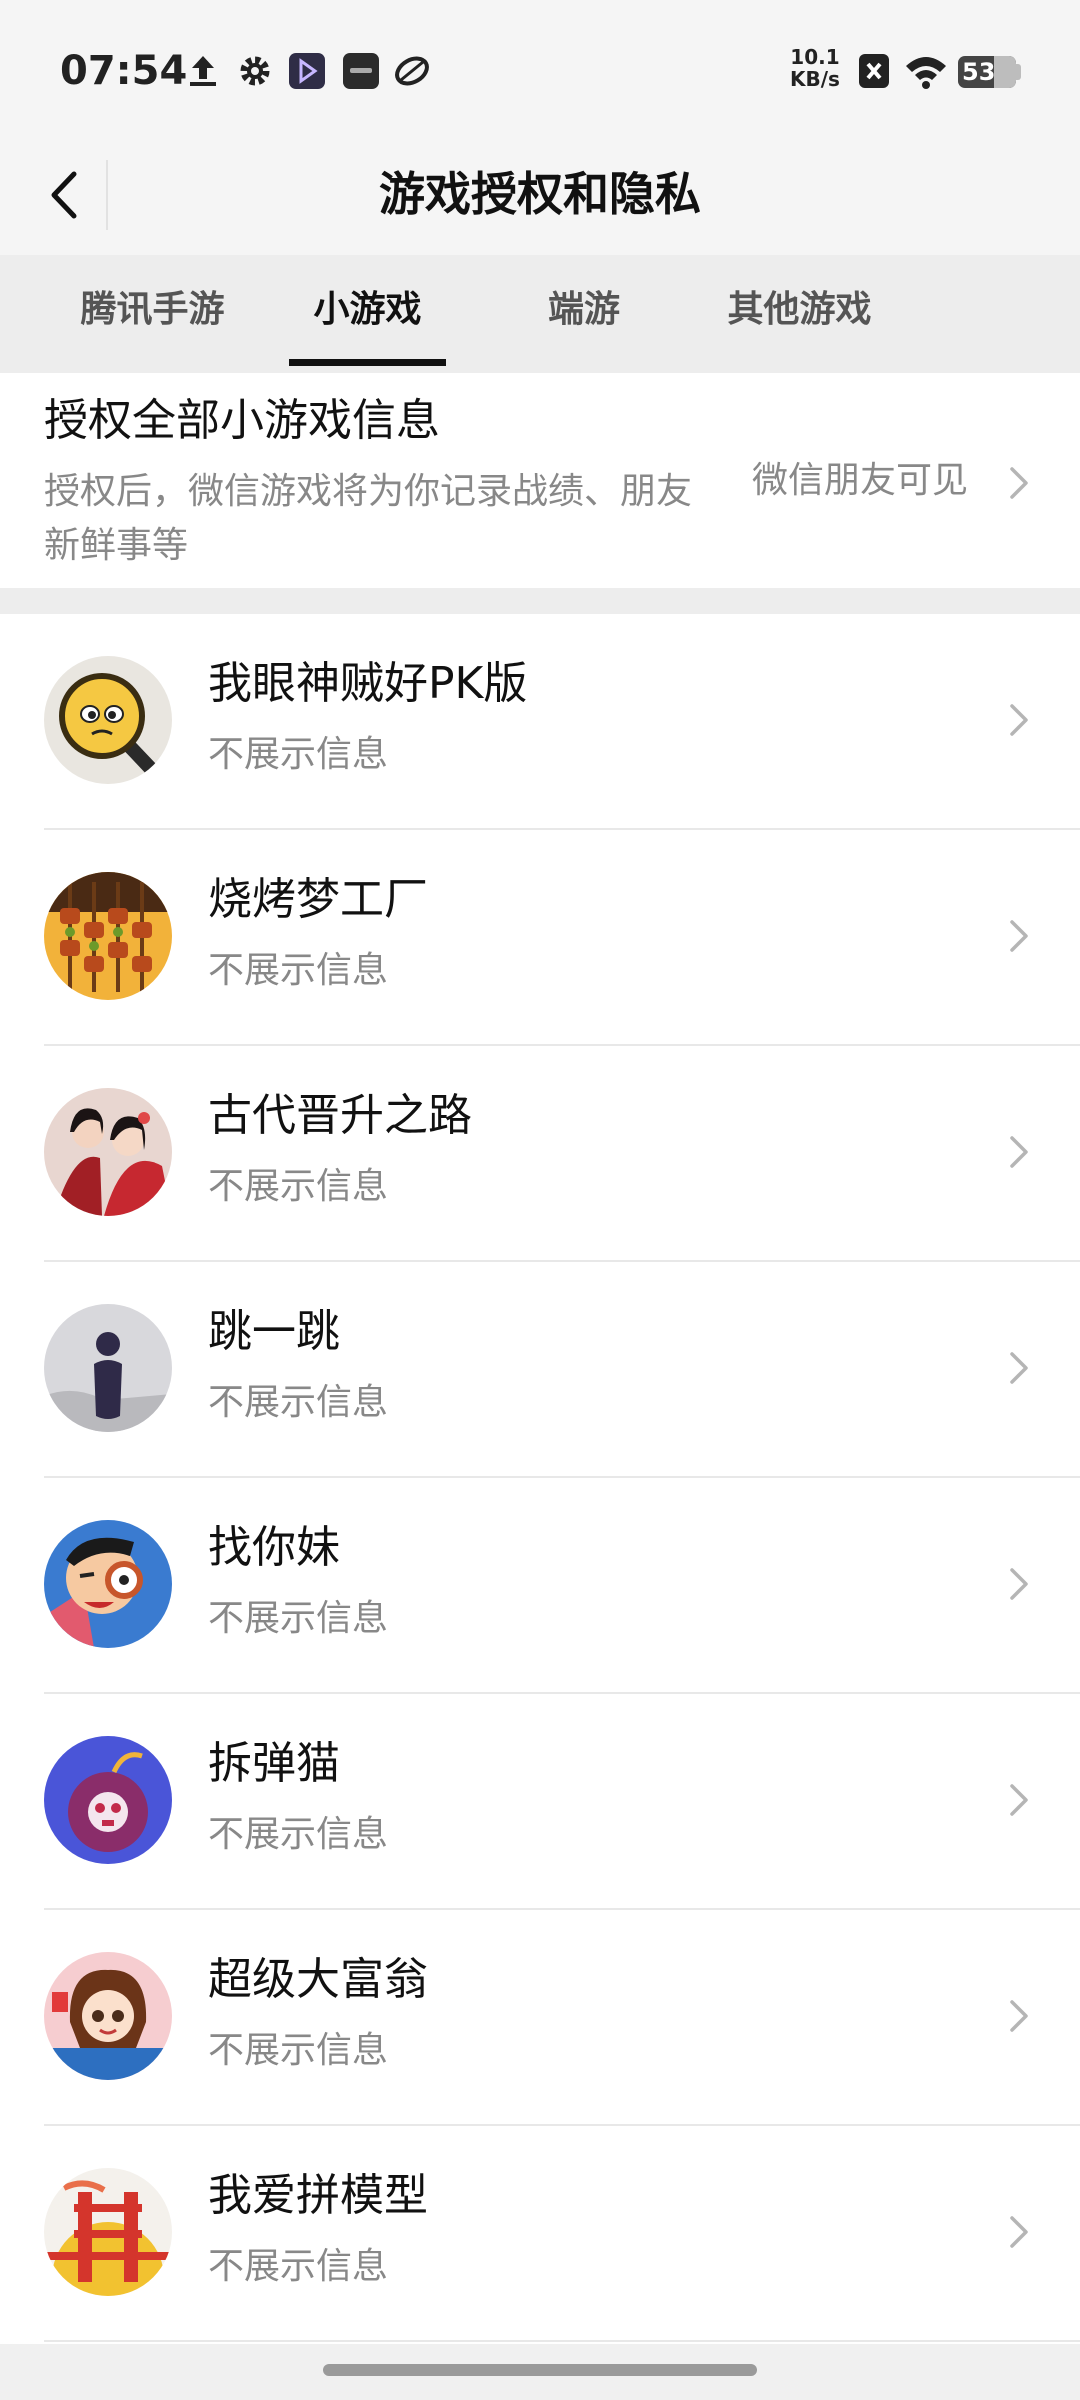  What do you see at coordinates (255, 71) in the screenshot?
I see `gear-icon` at bounding box center [255, 71].